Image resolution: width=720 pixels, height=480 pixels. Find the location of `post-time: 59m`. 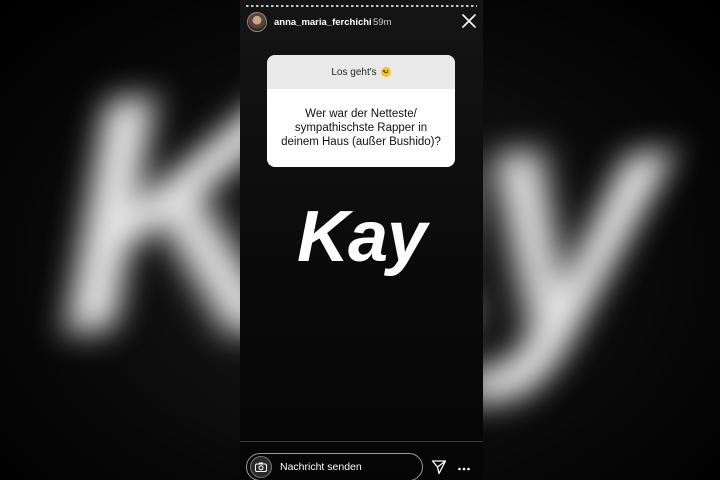

post-time: 59m is located at coordinates (382, 22).